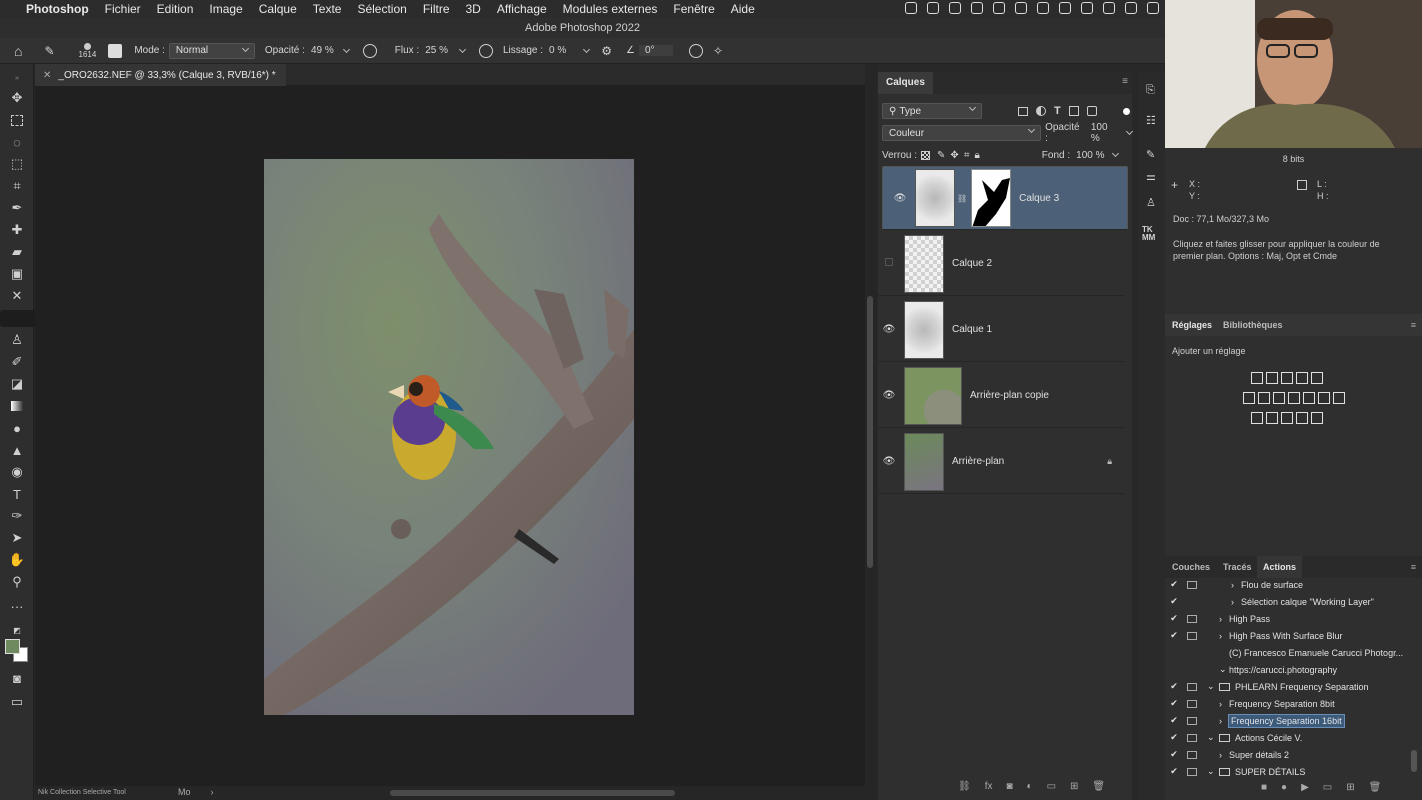 This screenshot has height=800, width=1422. What do you see at coordinates (989, 786) in the screenshot?
I see `fx-icon: fx` at bounding box center [989, 786].